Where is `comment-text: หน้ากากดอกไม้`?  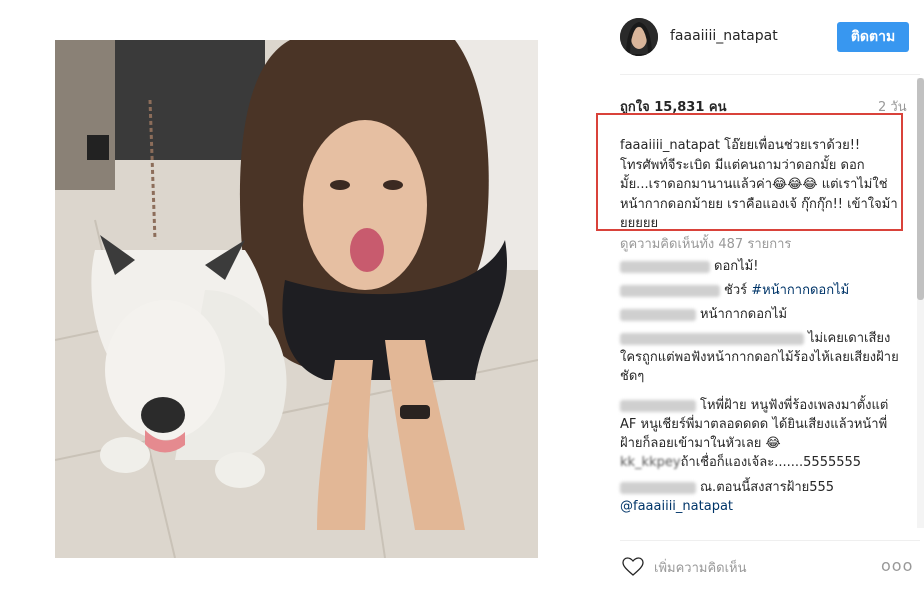
comment-text: หน้ากากดอกไม้ is located at coordinates (744, 314).